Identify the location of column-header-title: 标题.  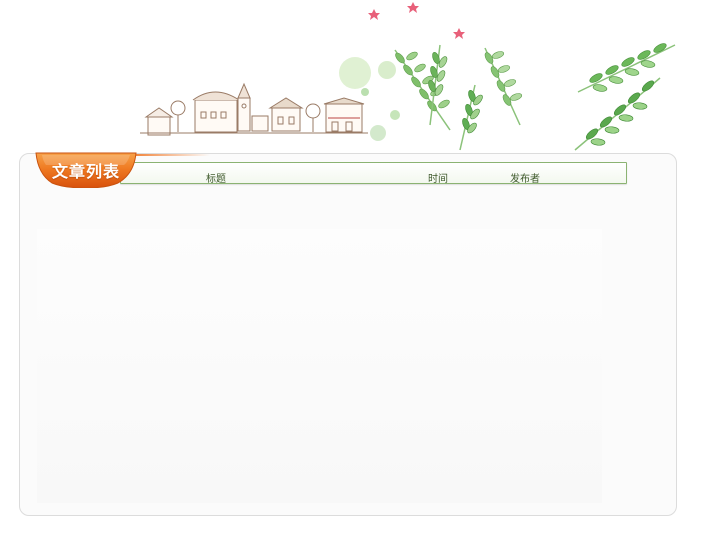
(216, 179).